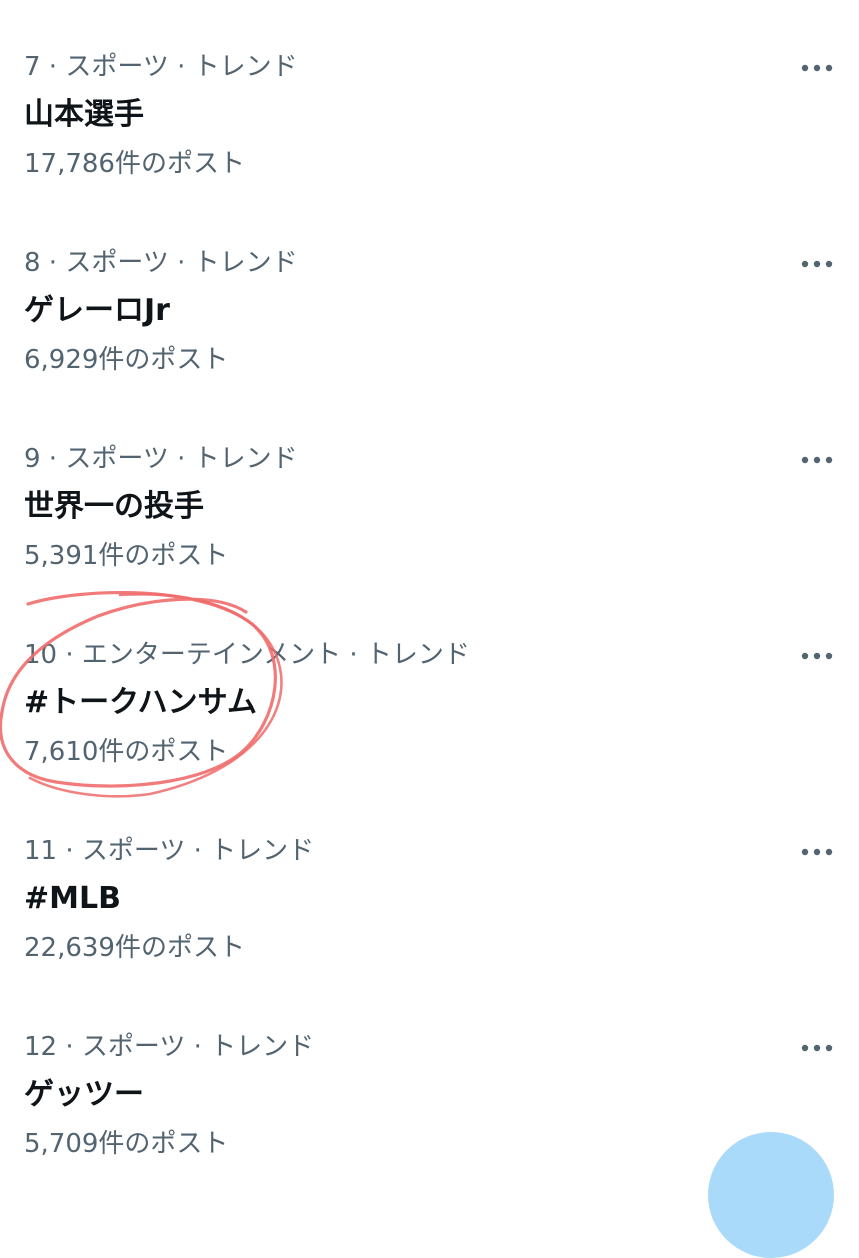 Image resolution: width=859 pixels, height=1258 pixels. I want to click on trend-title: ゲッツー, so click(84, 1094).